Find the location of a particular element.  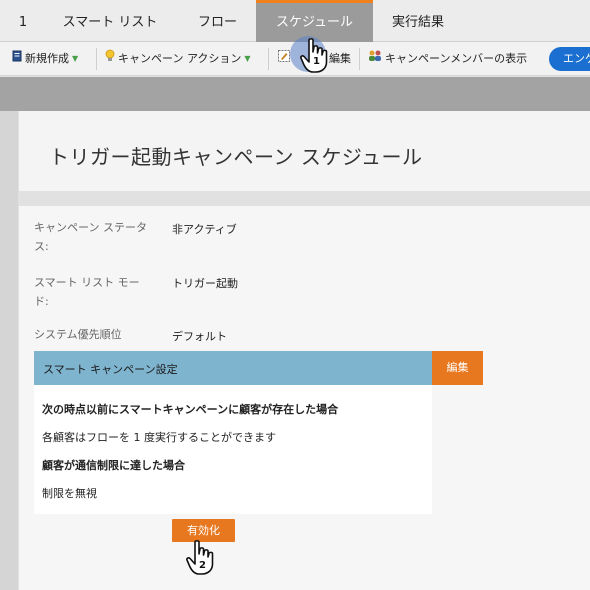

page-title: トリガー起動キャンペーン スケジュール is located at coordinates (236, 157).